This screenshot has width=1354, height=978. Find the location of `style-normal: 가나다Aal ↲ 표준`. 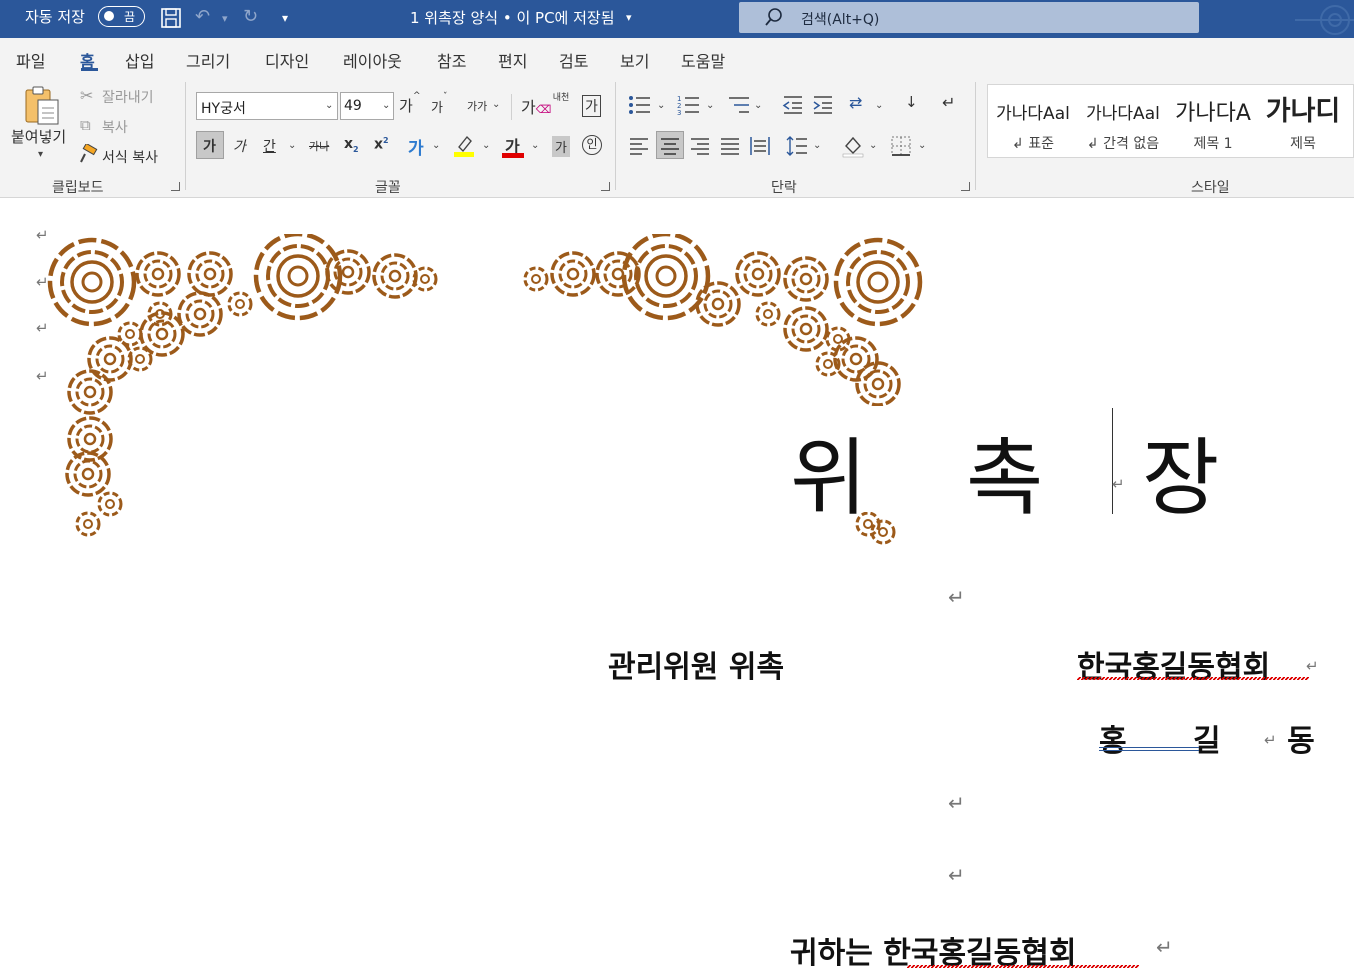

style-normal: 가나다Aal ↲ 표준 is located at coordinates (1033, 122).